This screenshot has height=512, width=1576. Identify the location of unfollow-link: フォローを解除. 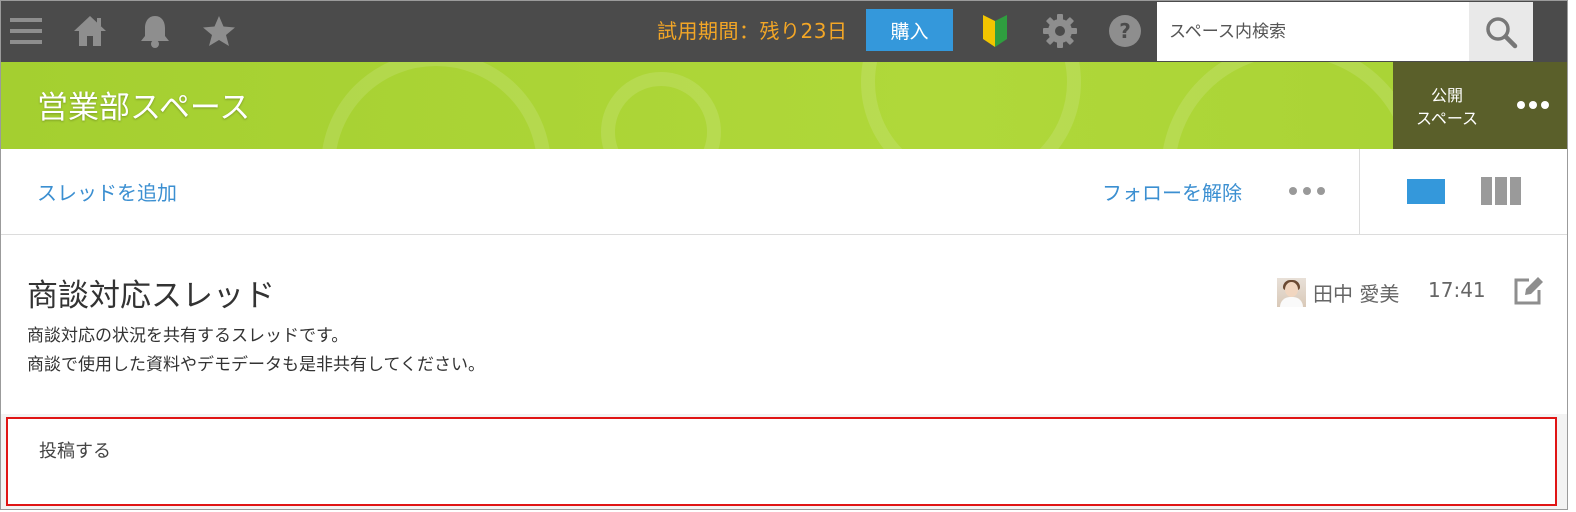
(1172, 191).